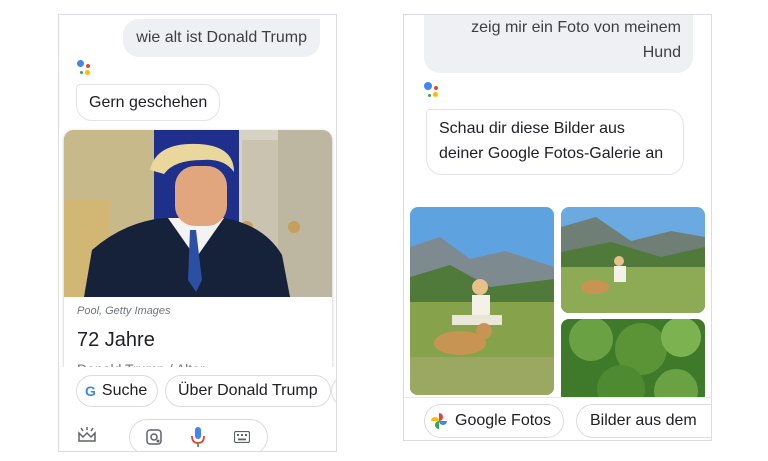 This screenshot has width=768, height=461. What do you see at coordinates (439, 421) in the screenshot?
I see `google-photos-icon` at bounding box center [439, 421].